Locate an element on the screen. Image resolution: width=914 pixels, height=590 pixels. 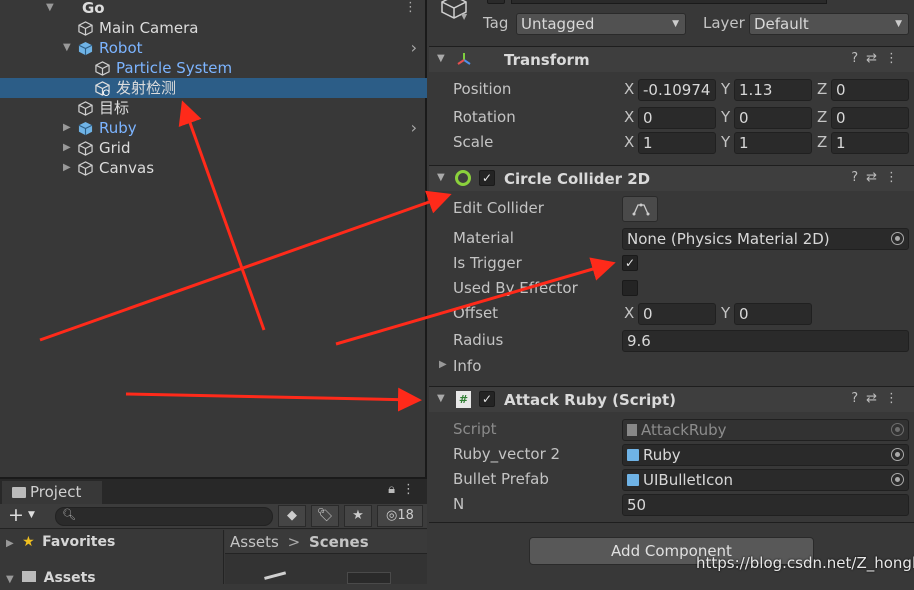
unity-scene-icon is located at coordinates (276, 579).